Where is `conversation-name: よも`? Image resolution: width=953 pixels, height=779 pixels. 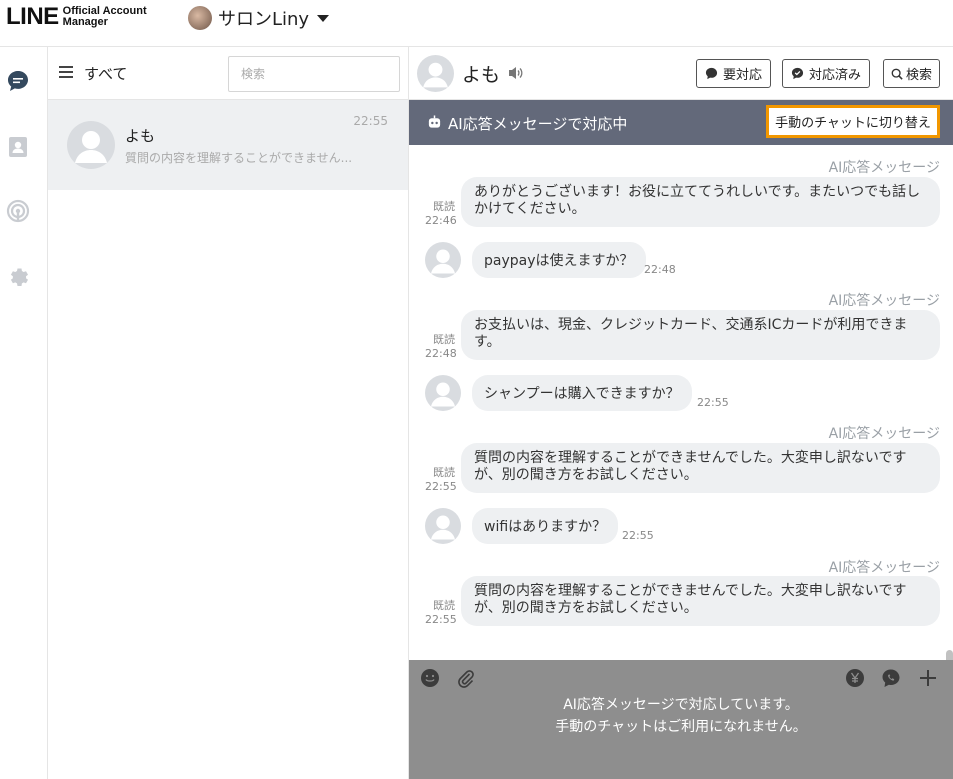
conversation-name: よも is located at coordinates (140, 136).